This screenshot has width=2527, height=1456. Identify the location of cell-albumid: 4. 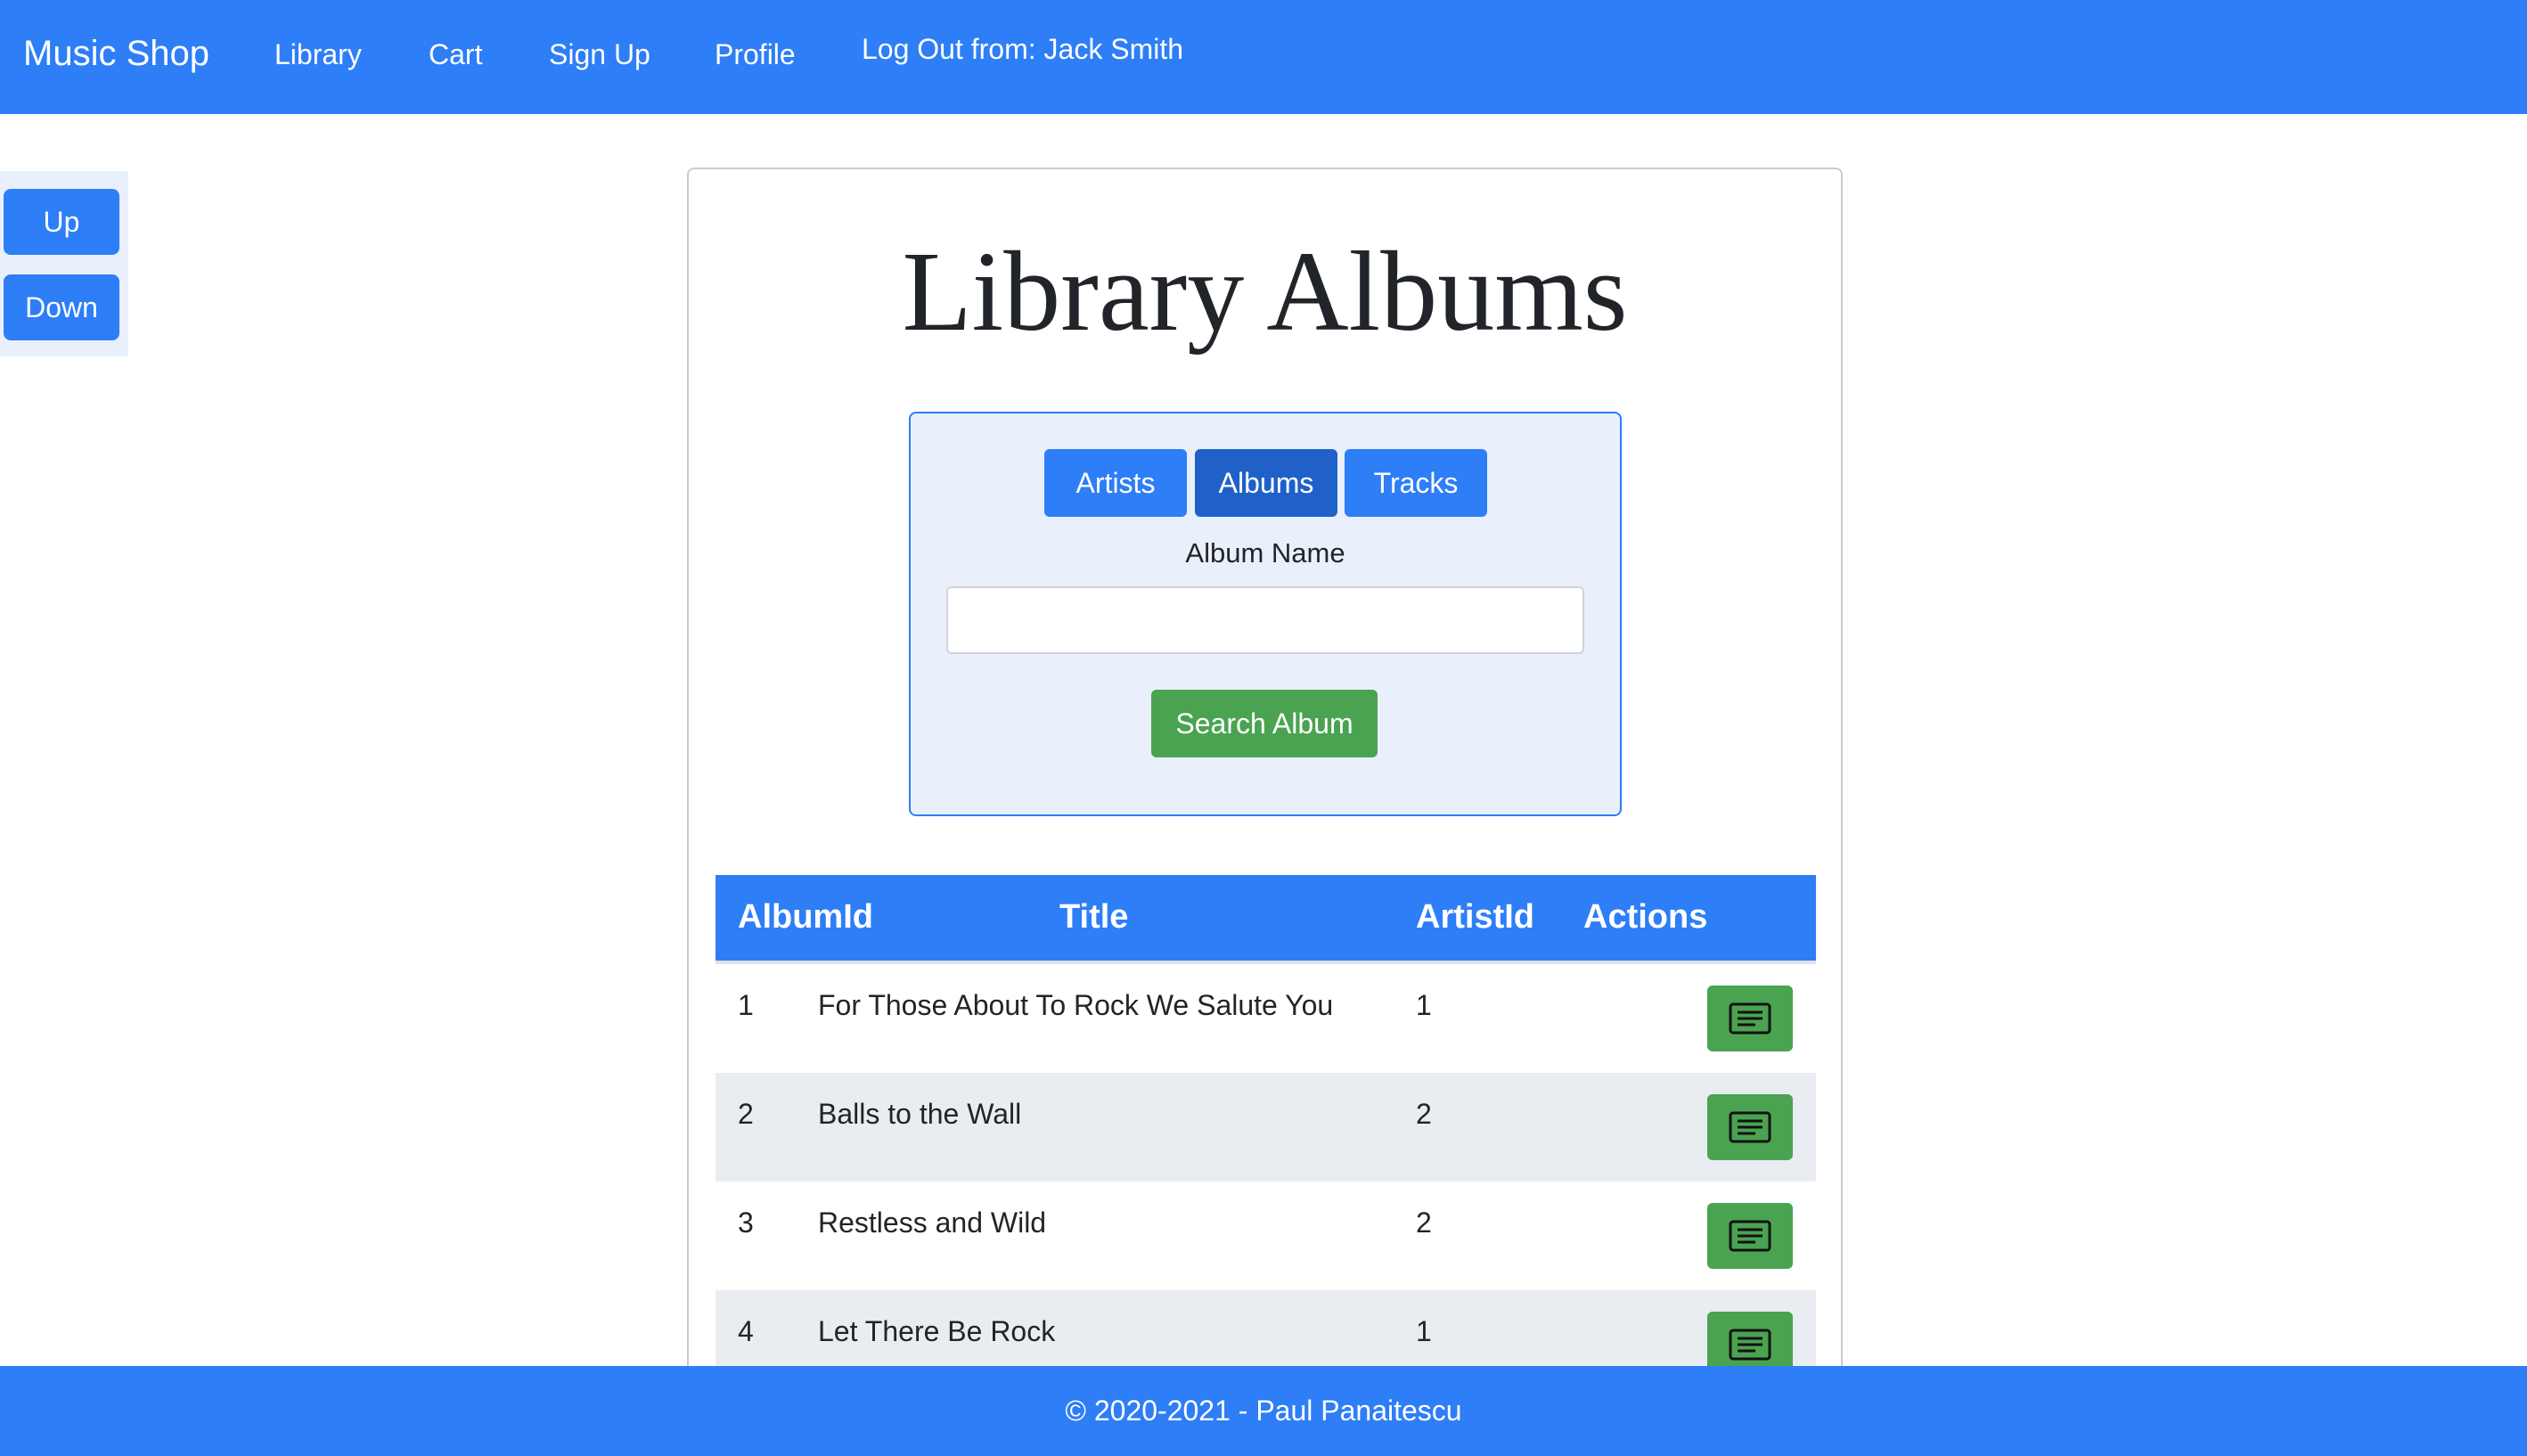
(746, 1331).